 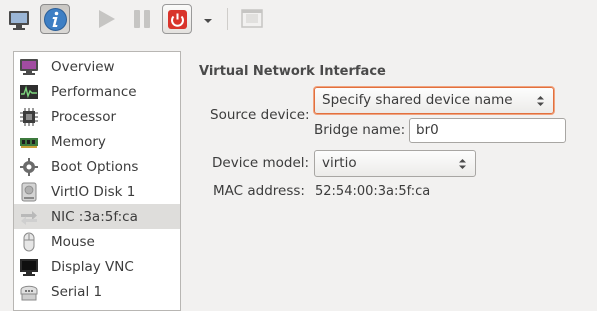 I want to click on mac-address-value: 52:54:00:3a:5f:ca, so click(x=373, y=191).